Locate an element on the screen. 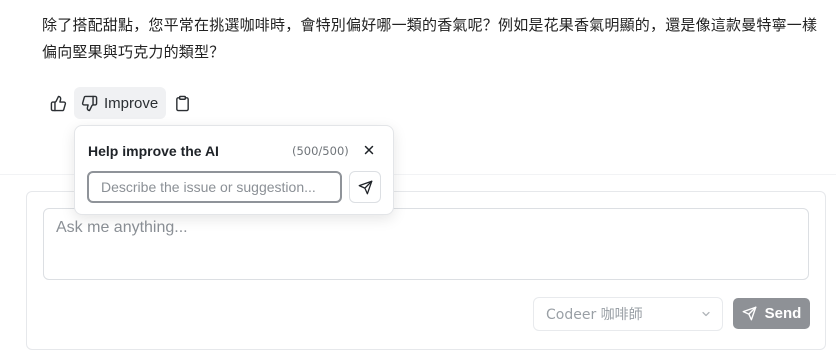  model-select-value: Codeer 咖啡師 is located at coordinates (594, 315).